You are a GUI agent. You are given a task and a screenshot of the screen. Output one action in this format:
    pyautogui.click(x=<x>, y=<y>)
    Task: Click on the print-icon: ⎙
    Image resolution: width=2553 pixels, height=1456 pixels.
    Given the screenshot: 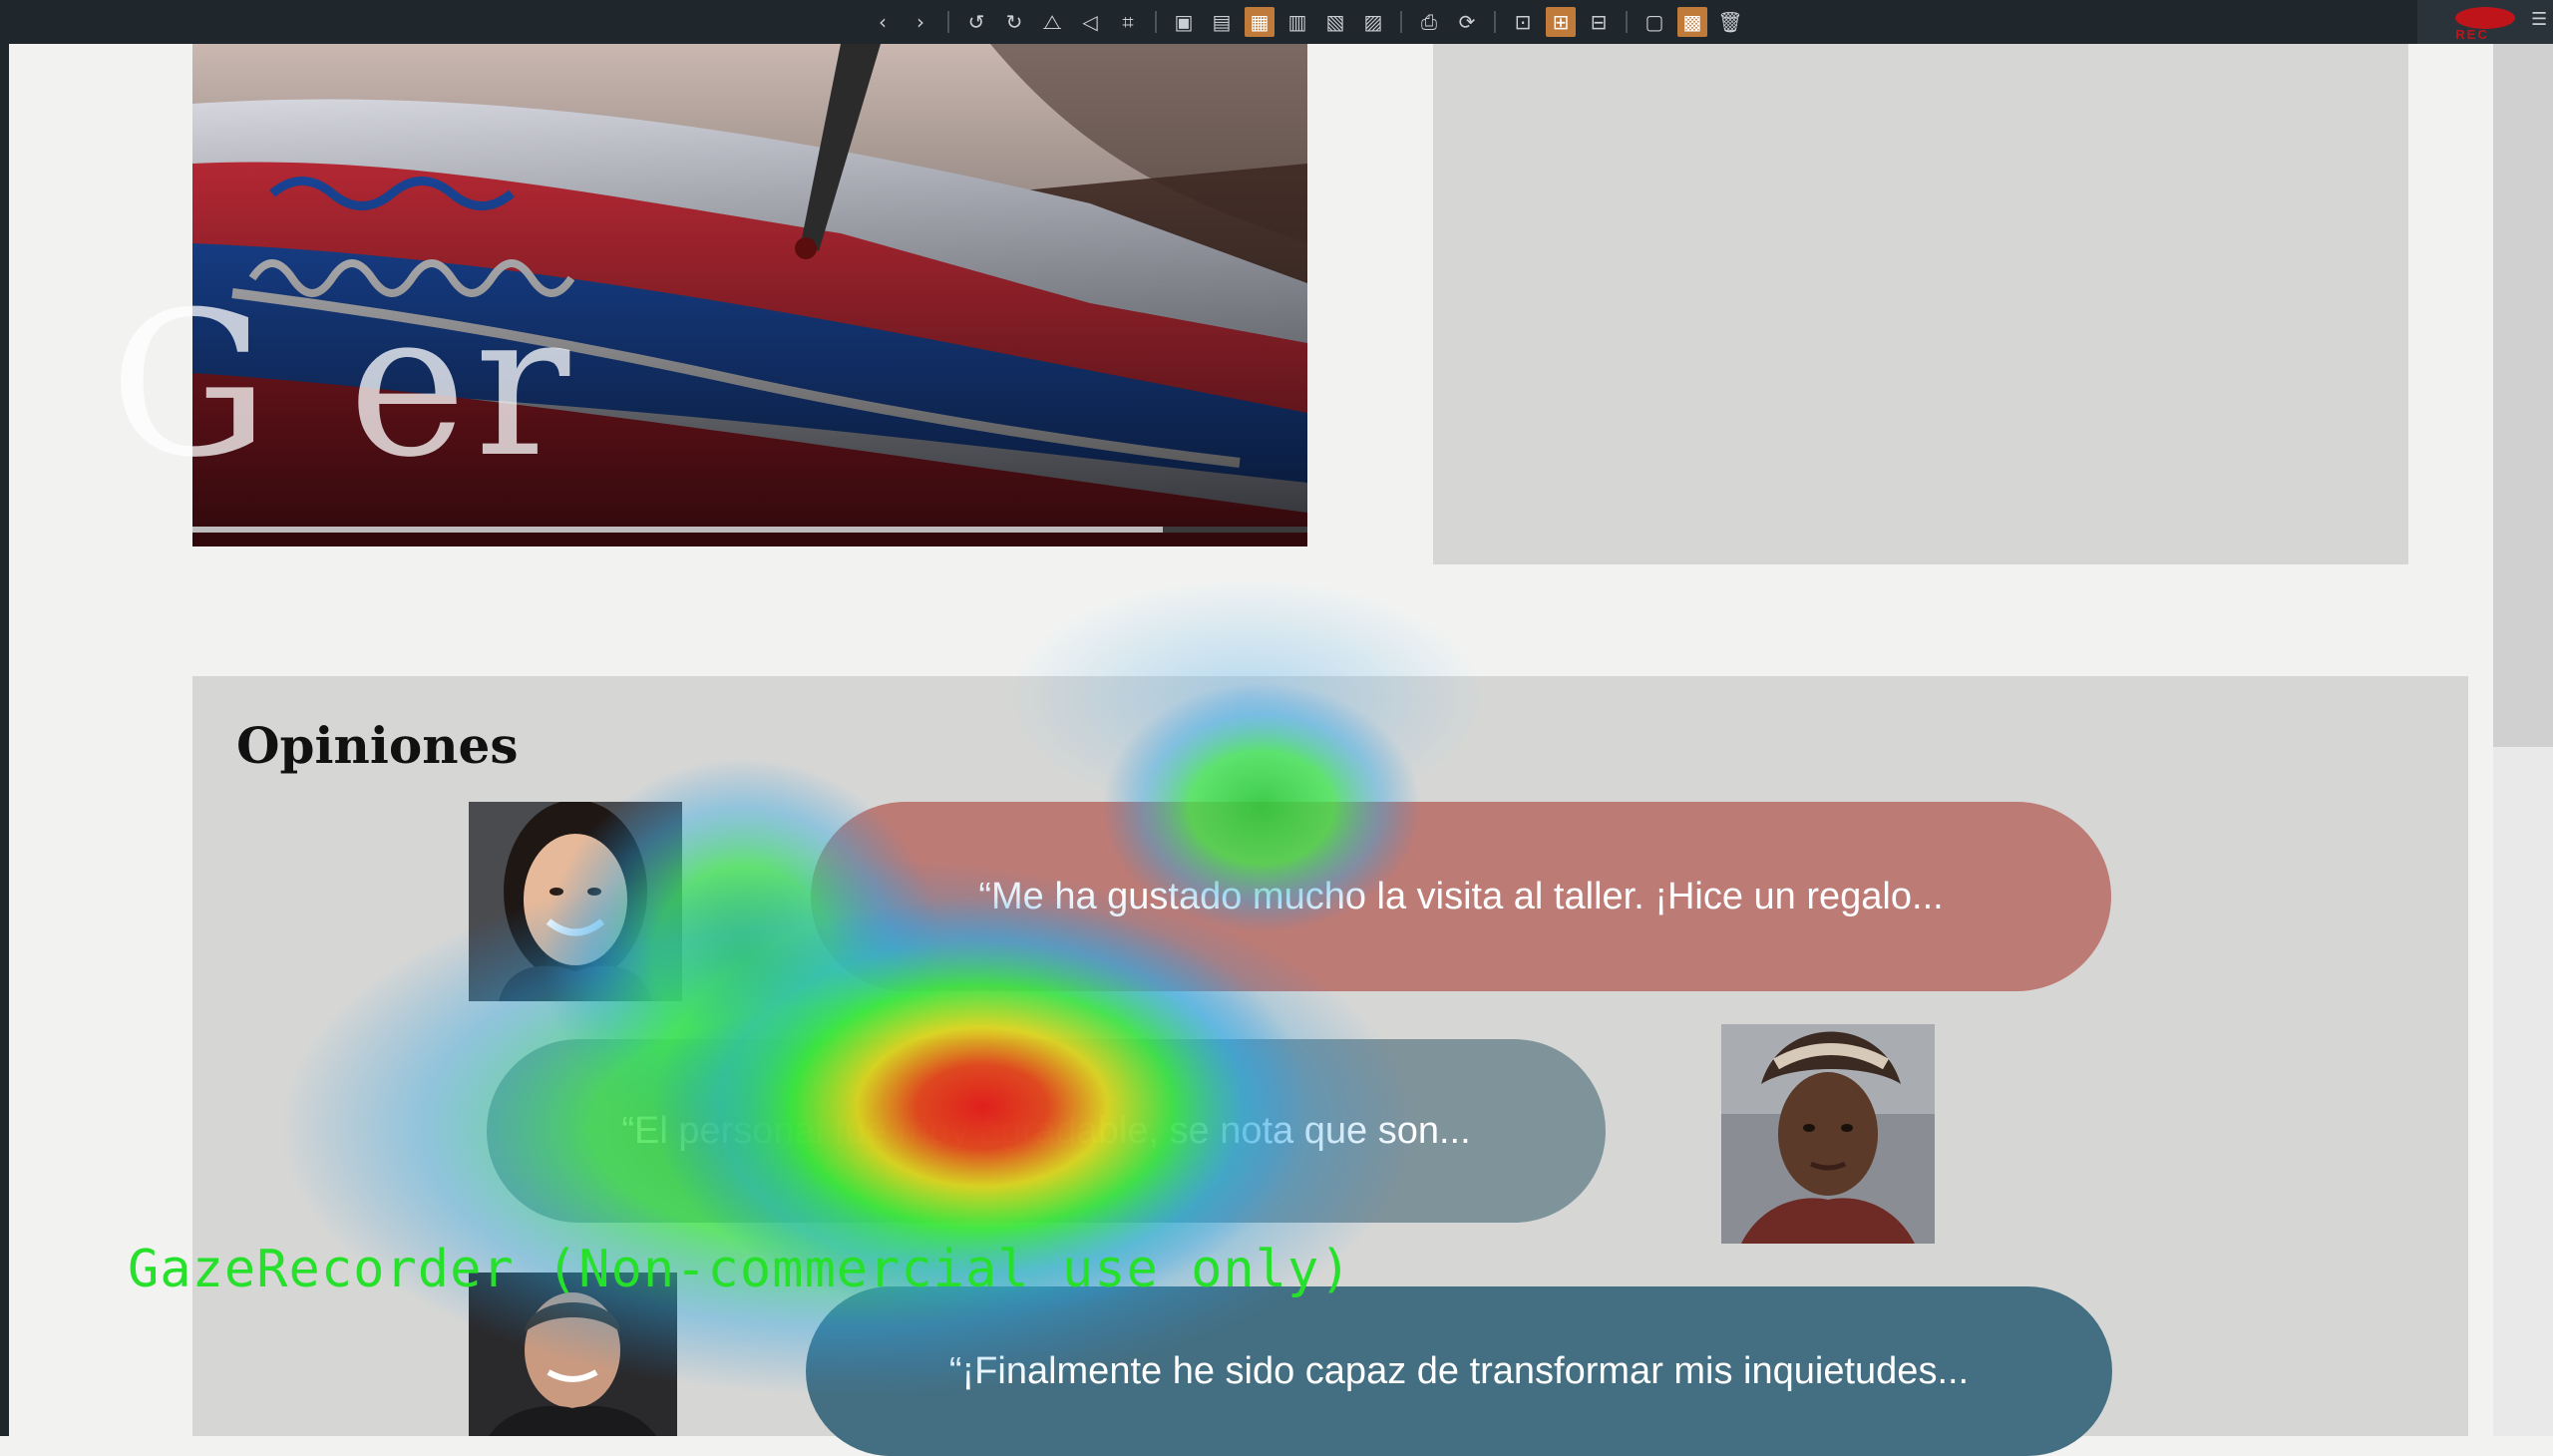 What is the action you would take?
    pyautogui.click(x=1429, y=22)
    